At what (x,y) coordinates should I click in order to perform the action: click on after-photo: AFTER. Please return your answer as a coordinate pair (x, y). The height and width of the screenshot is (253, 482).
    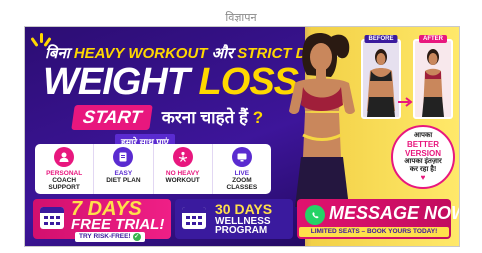
    Looking at the image, I should click on (433, 77).